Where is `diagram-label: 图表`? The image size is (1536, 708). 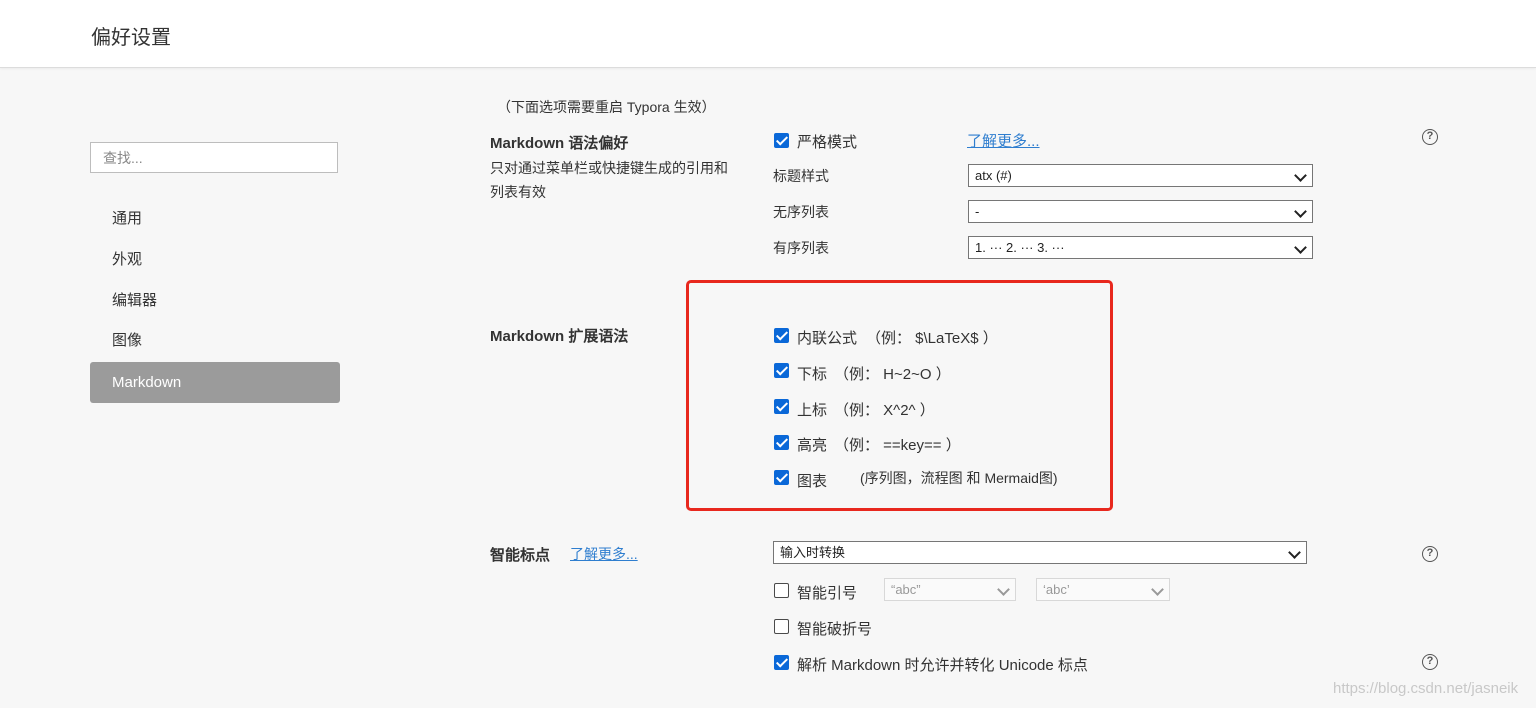 diagram-label: 图表 is located at coordinates (812, 481).